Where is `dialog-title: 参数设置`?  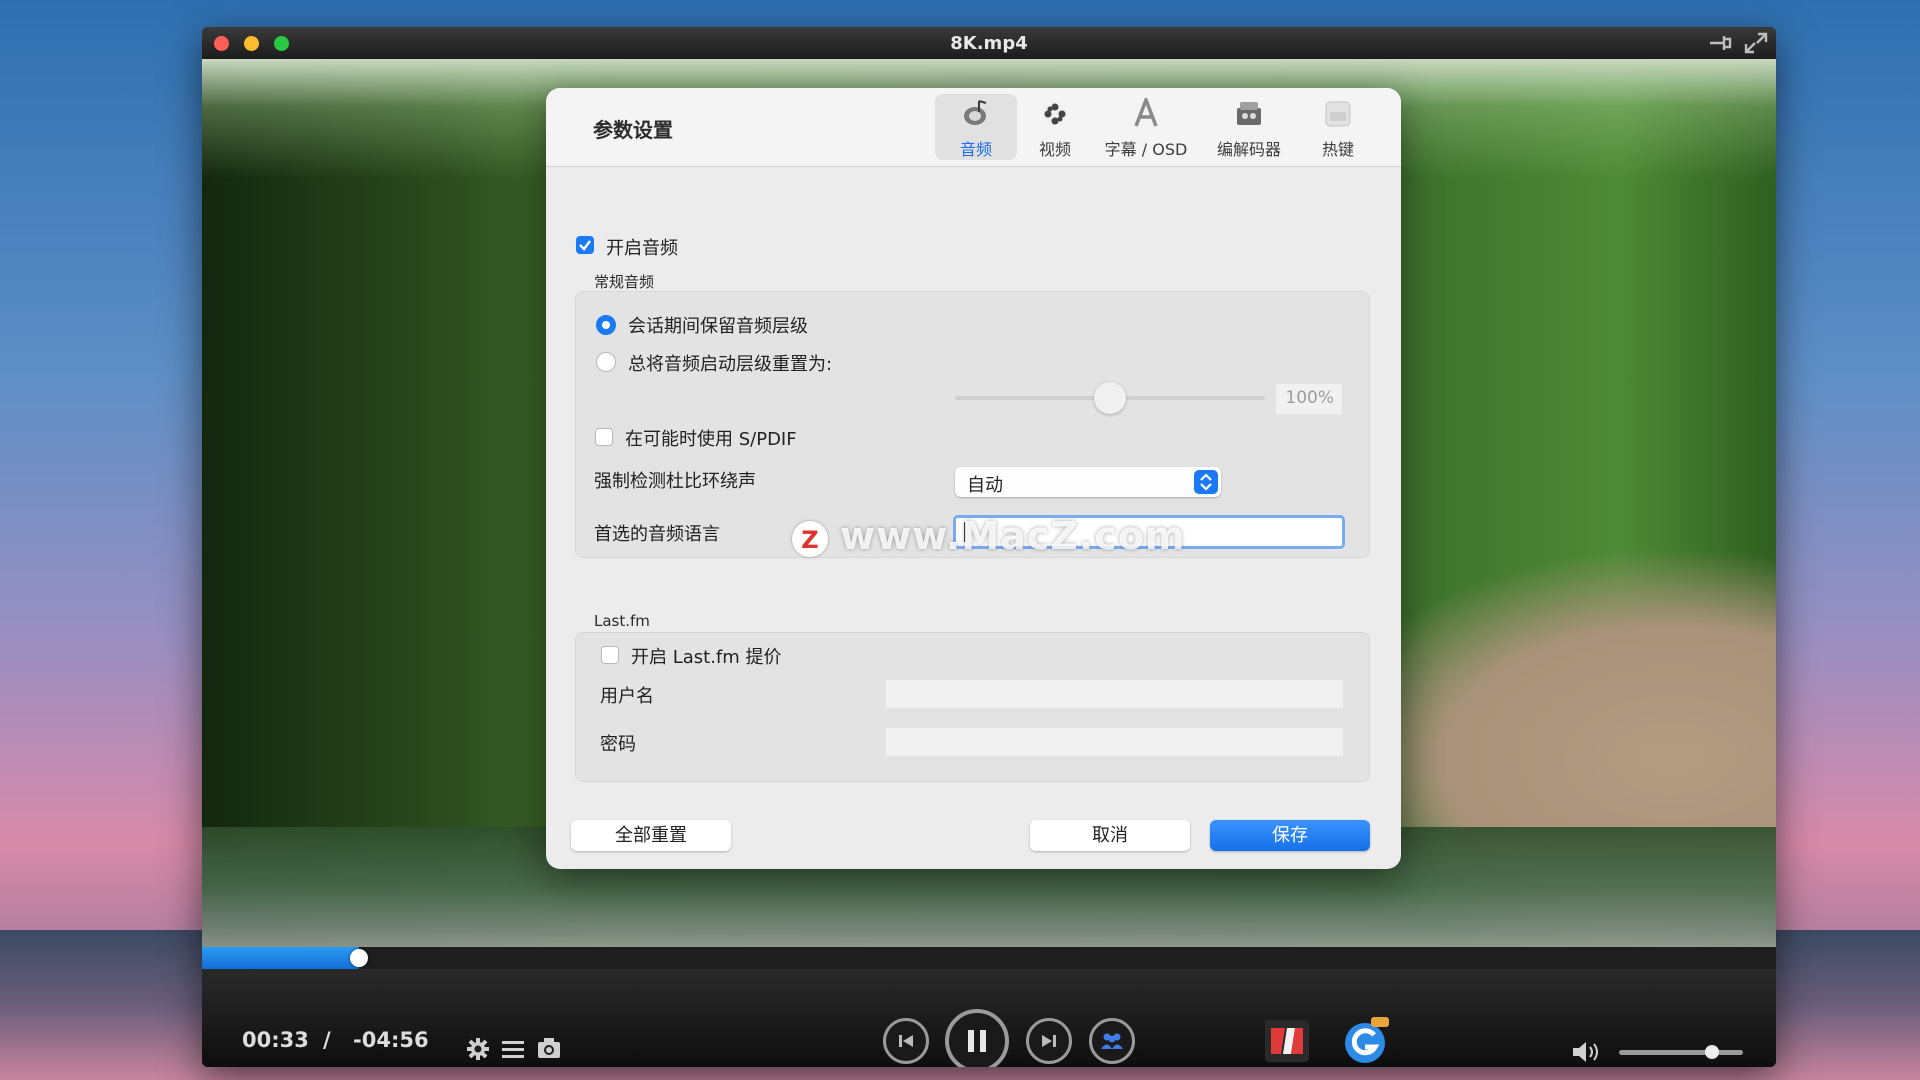 dialog-title: 参数设置 is located at coordinates (633, 130).